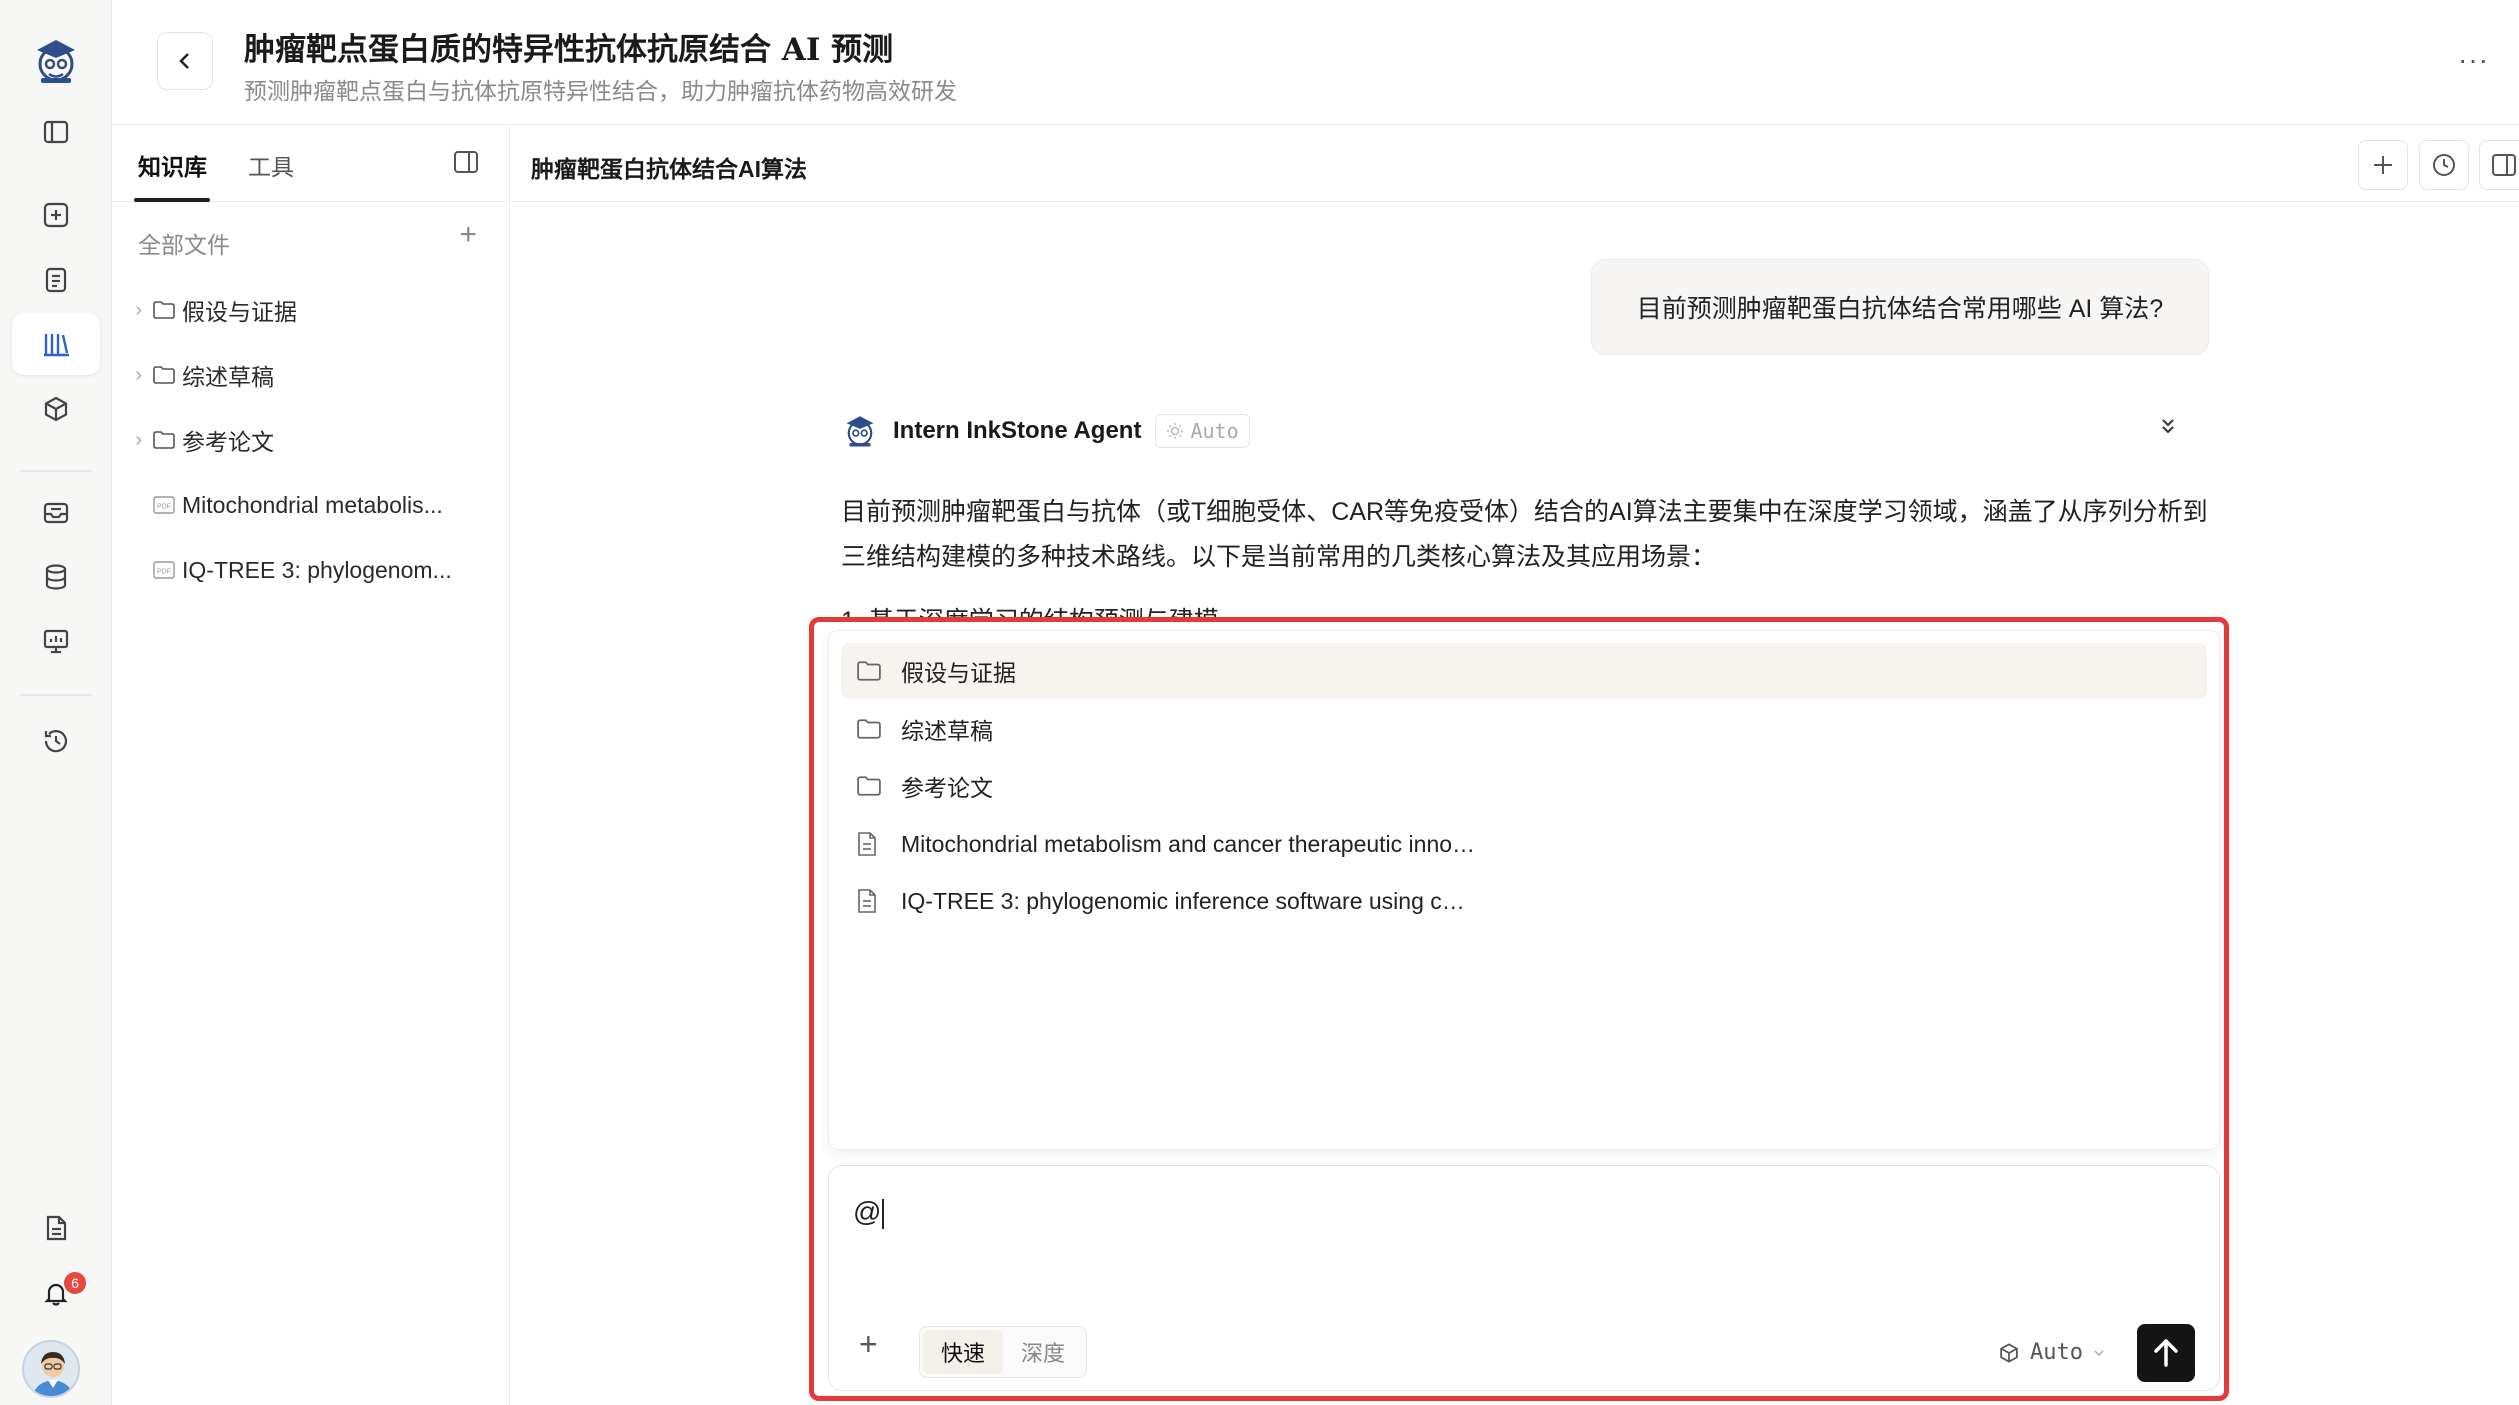  Describe the element at coordinates (56, 409) in the screenshot. I see `models-cube-icon` at that location.